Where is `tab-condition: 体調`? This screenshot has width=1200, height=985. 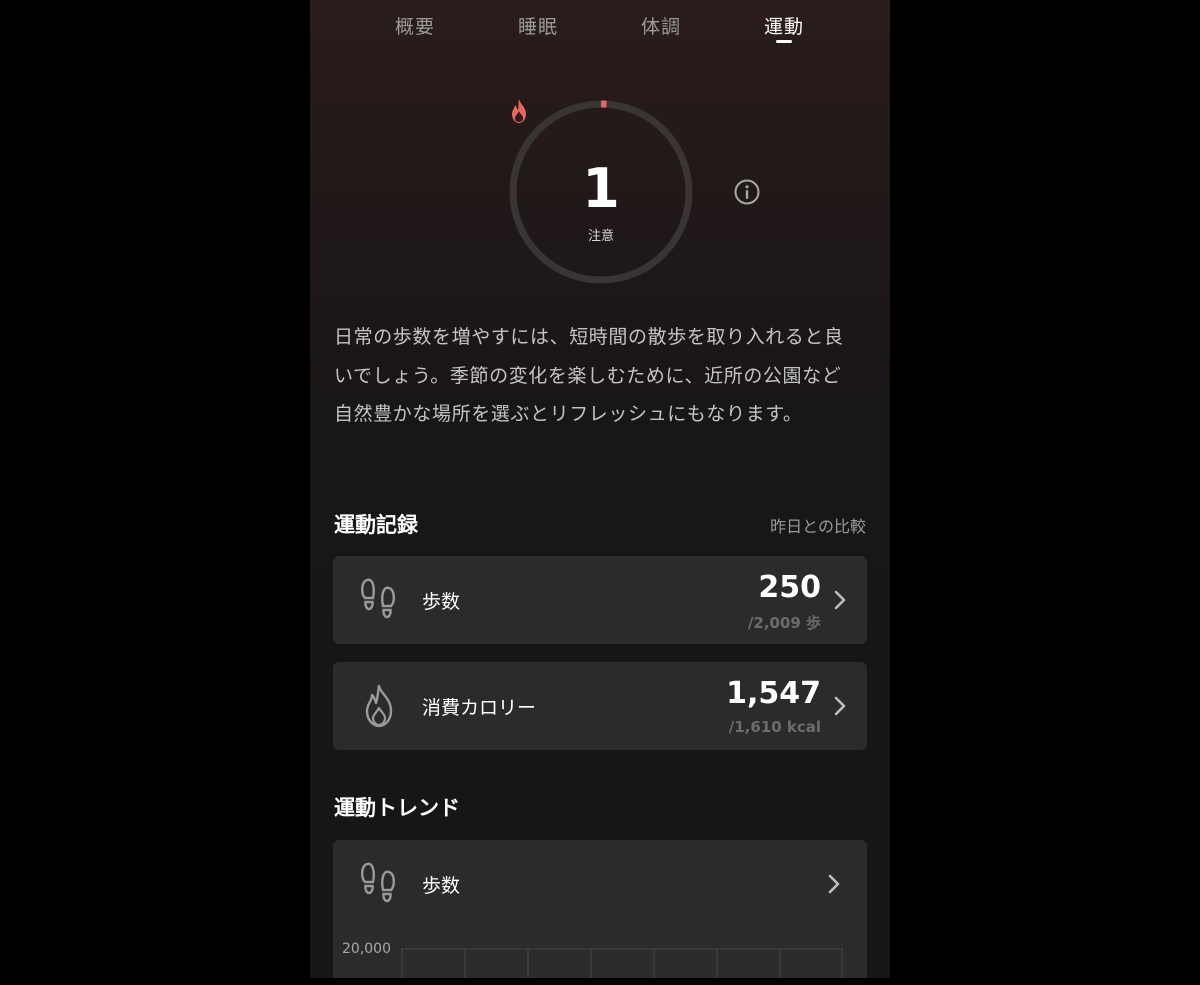 tab-condition: 体調 is located at coordinates (661, 25).